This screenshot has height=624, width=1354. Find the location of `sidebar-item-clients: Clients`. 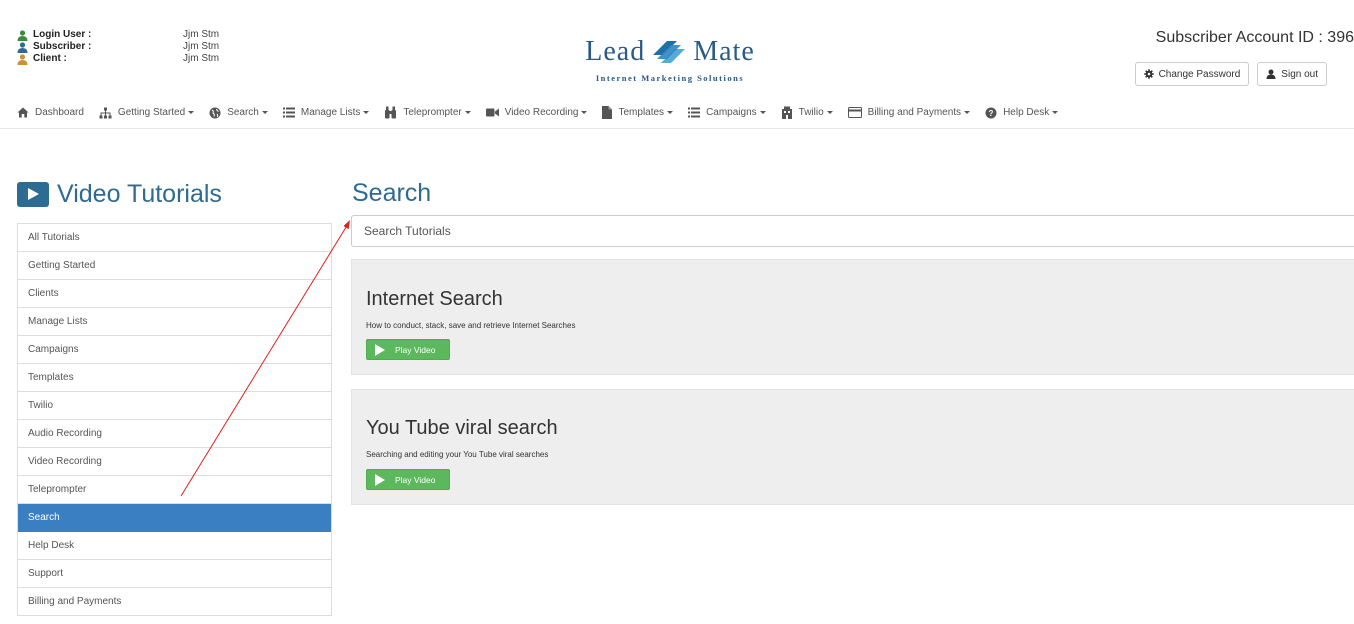

sidebar-item-clients: Clients is located at coordinates (174, 294).